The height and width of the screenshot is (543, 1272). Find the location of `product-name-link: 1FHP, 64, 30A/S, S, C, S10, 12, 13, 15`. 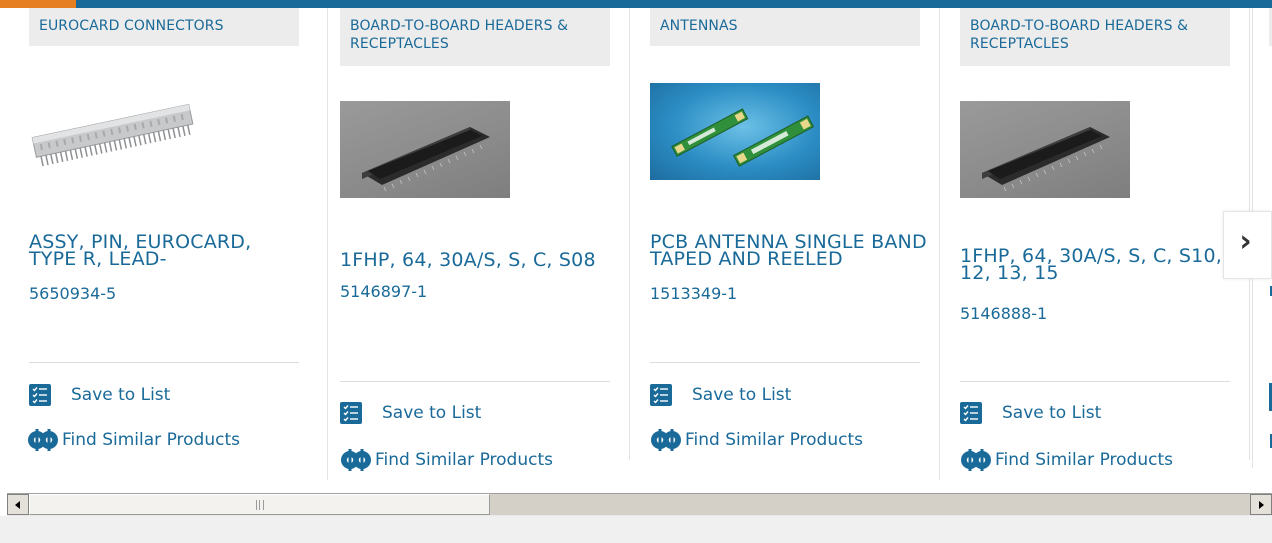

product-name-link: 1FHP, 64, 30A/S, S, C, S10, 12, 13, 15 is located at coordinates (1105, 265).